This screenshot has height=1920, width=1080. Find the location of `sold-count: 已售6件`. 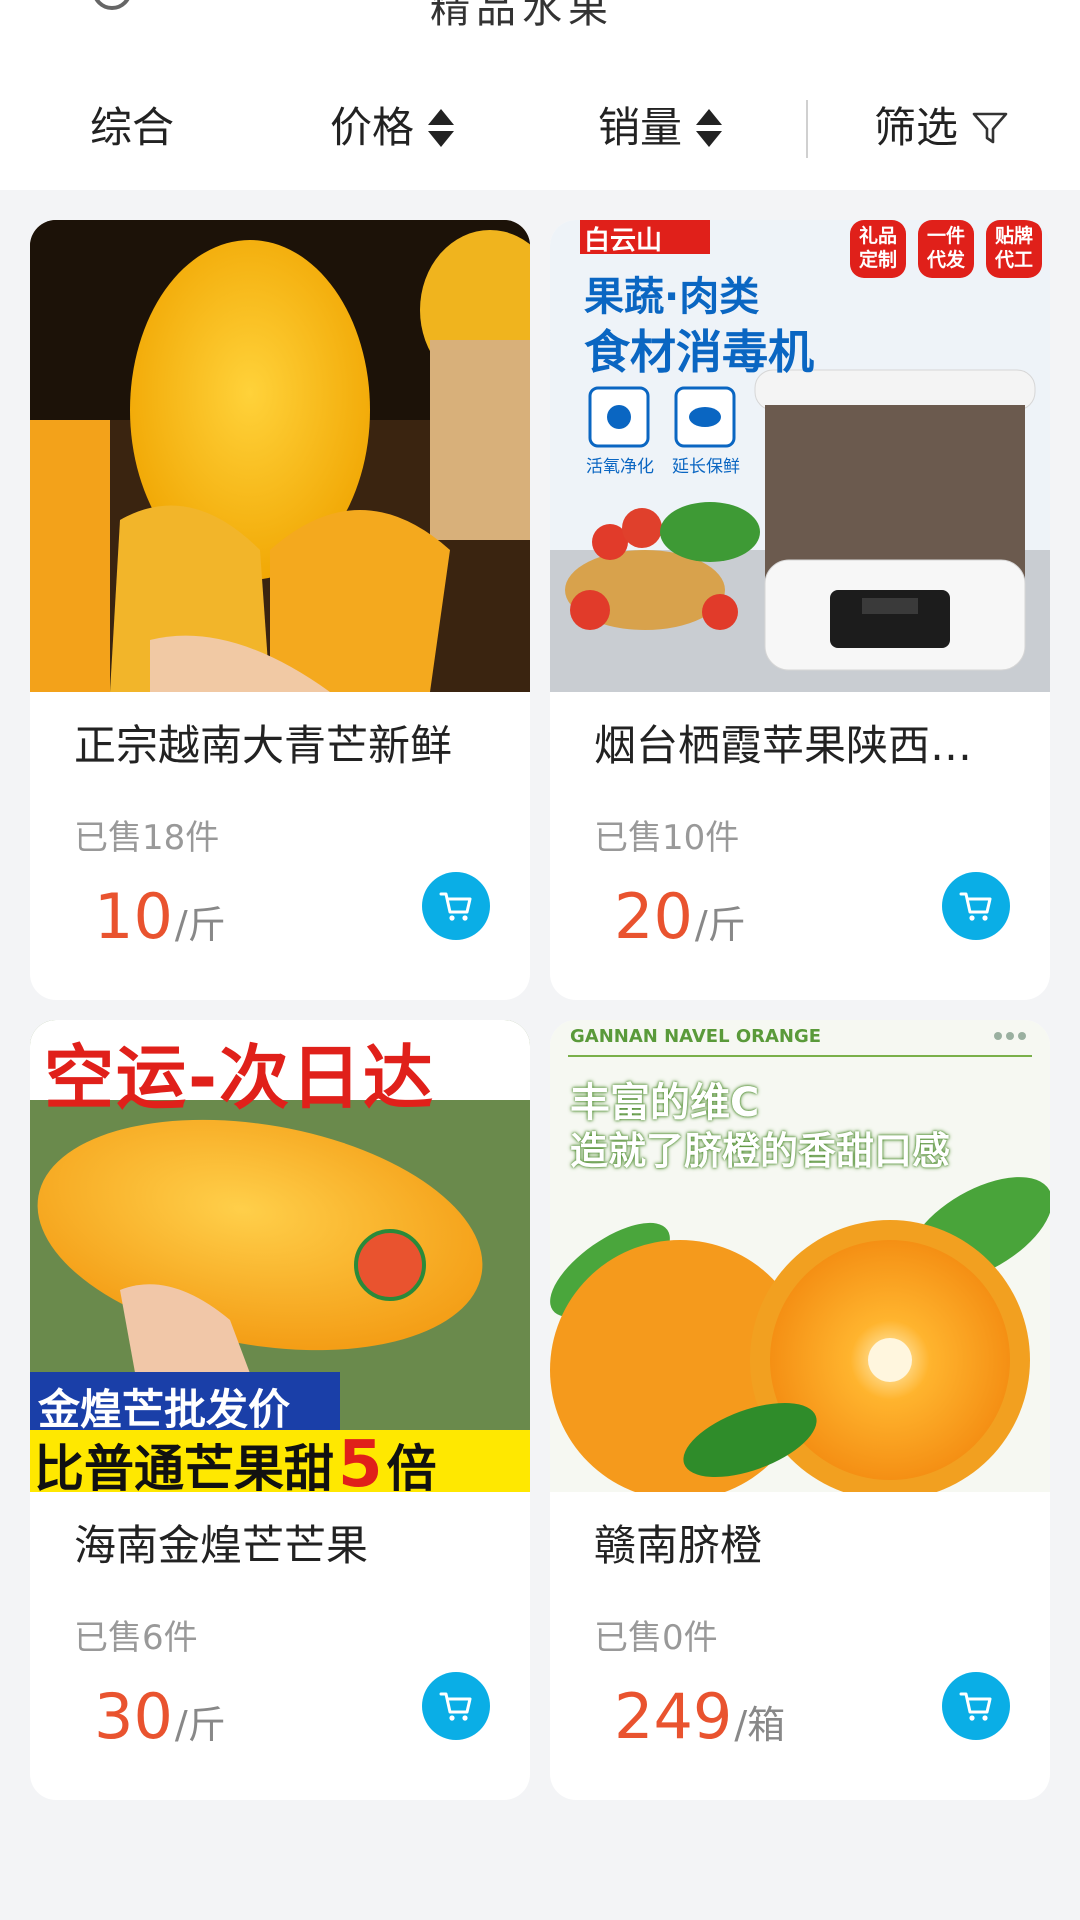

sold-count: 已售6件 is located at coordinates (136, 1638).